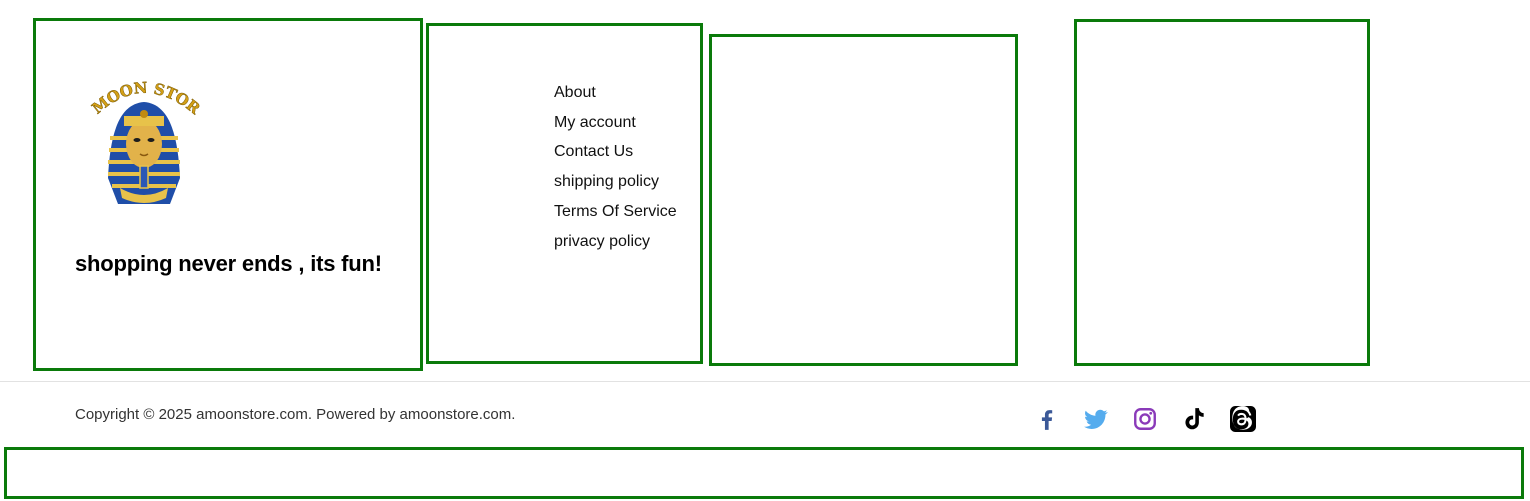  I want to click on footer-link-shipping-policy: shipping policy, so click(615, 182).